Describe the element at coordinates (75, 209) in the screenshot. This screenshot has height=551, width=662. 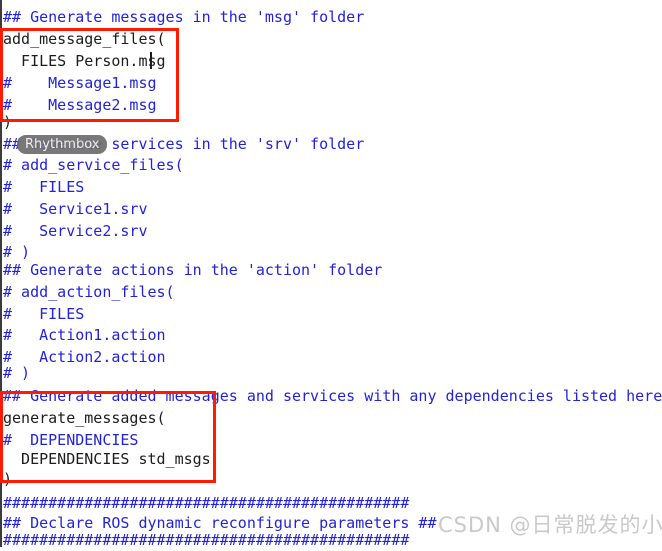
I see `code-line: # Service1.srv` at that location.